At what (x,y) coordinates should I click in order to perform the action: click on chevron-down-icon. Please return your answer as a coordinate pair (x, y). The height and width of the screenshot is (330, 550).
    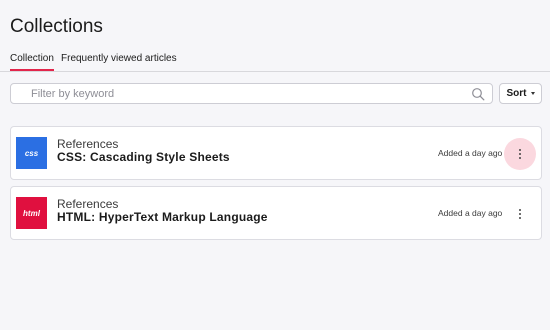
    Looking at the image, I should click on (532, 93).